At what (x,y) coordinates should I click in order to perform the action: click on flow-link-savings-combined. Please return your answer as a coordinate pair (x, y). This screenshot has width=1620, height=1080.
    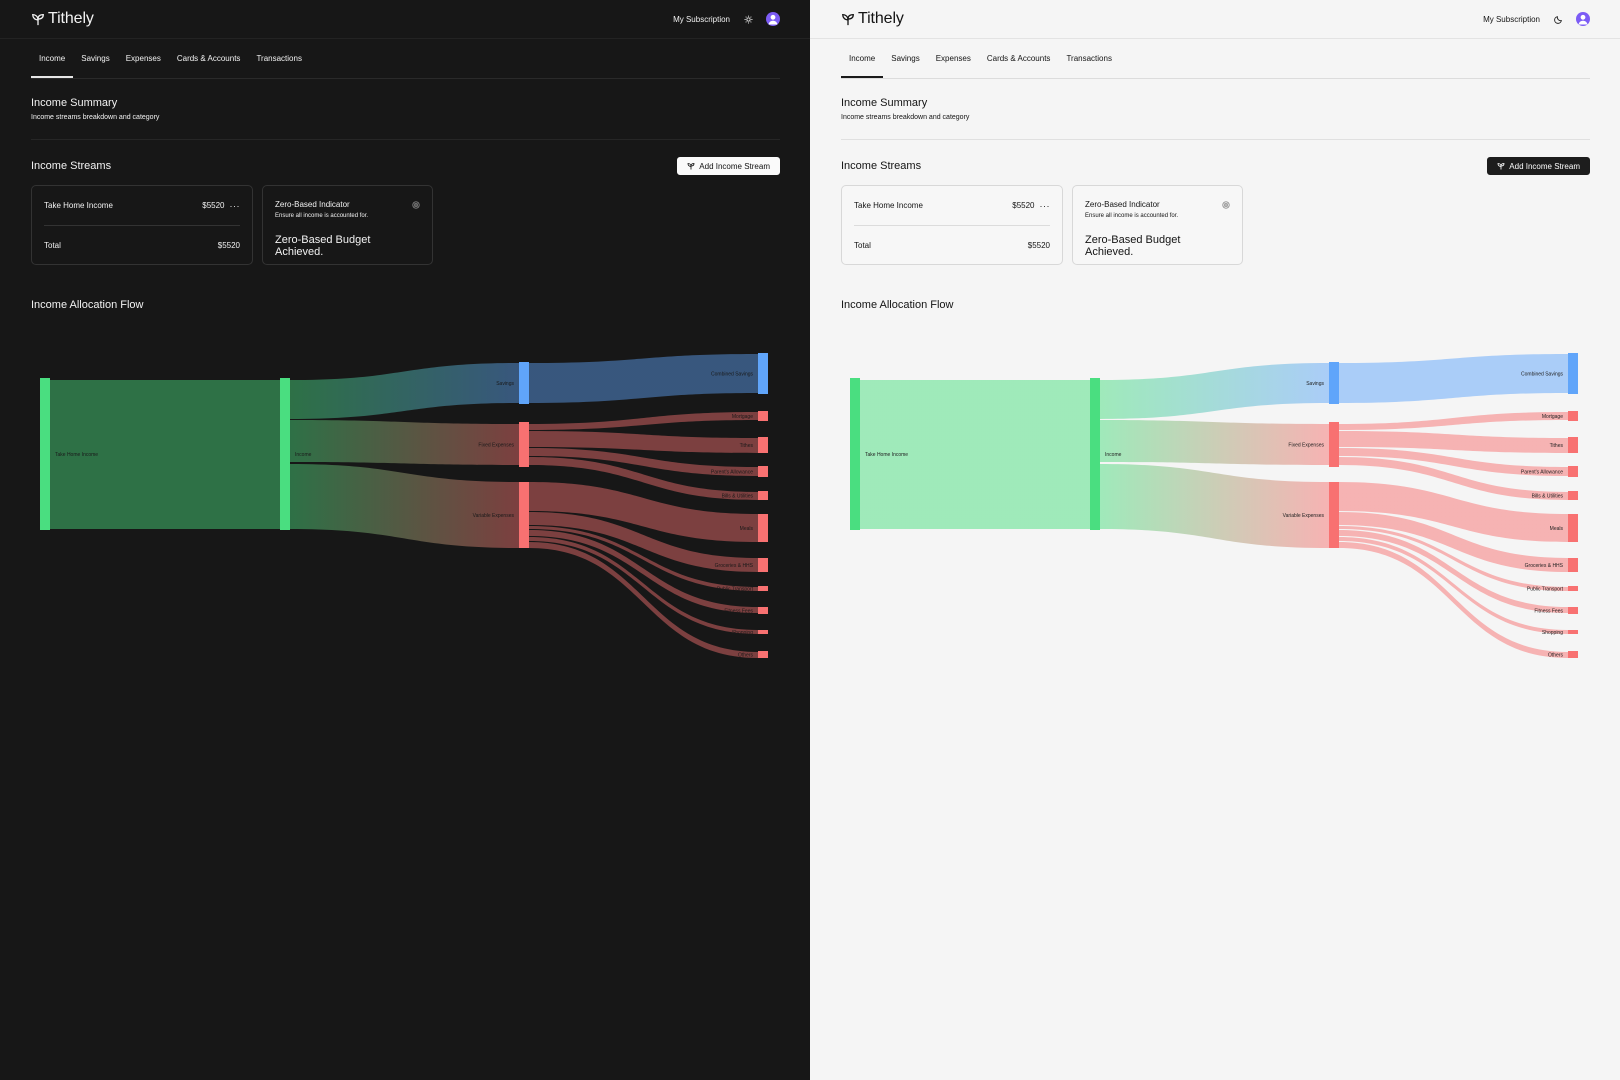
    Looking at the image, I should click on (643, 378).